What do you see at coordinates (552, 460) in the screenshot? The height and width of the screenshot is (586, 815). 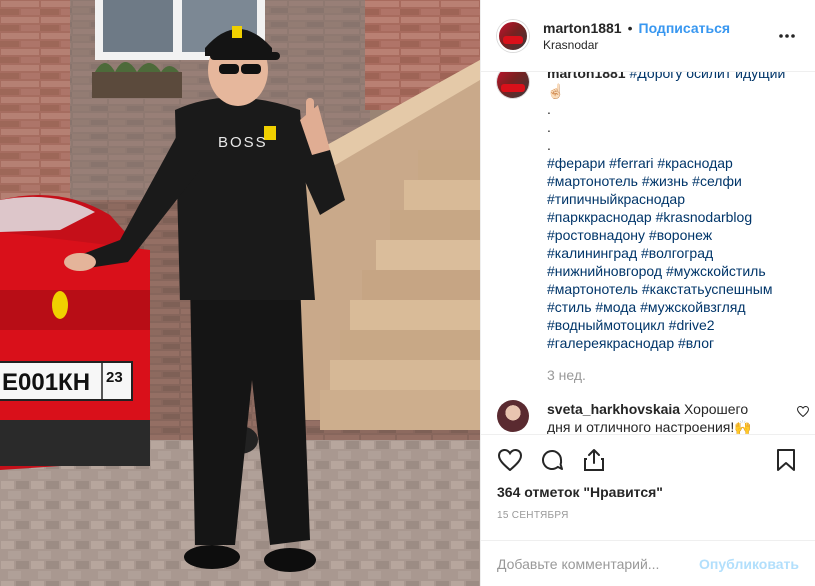 I see `comment-icon` at bounding box center [552, 460].